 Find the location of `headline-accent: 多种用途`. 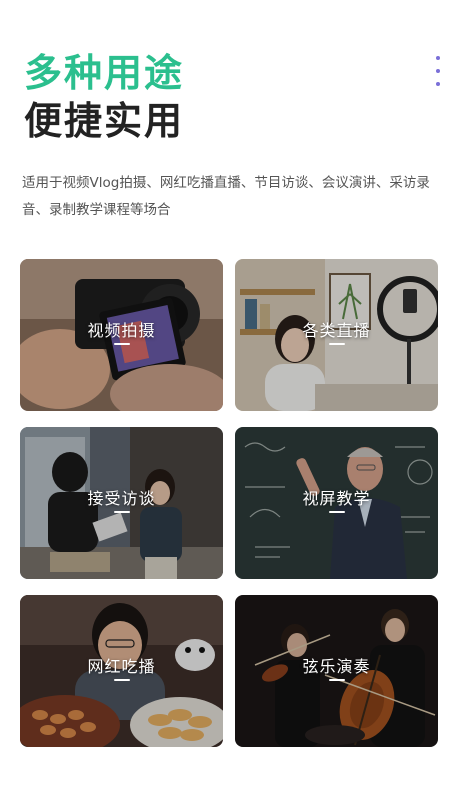

headline-accent: 多种用途 is located at coordinates (104, 73).